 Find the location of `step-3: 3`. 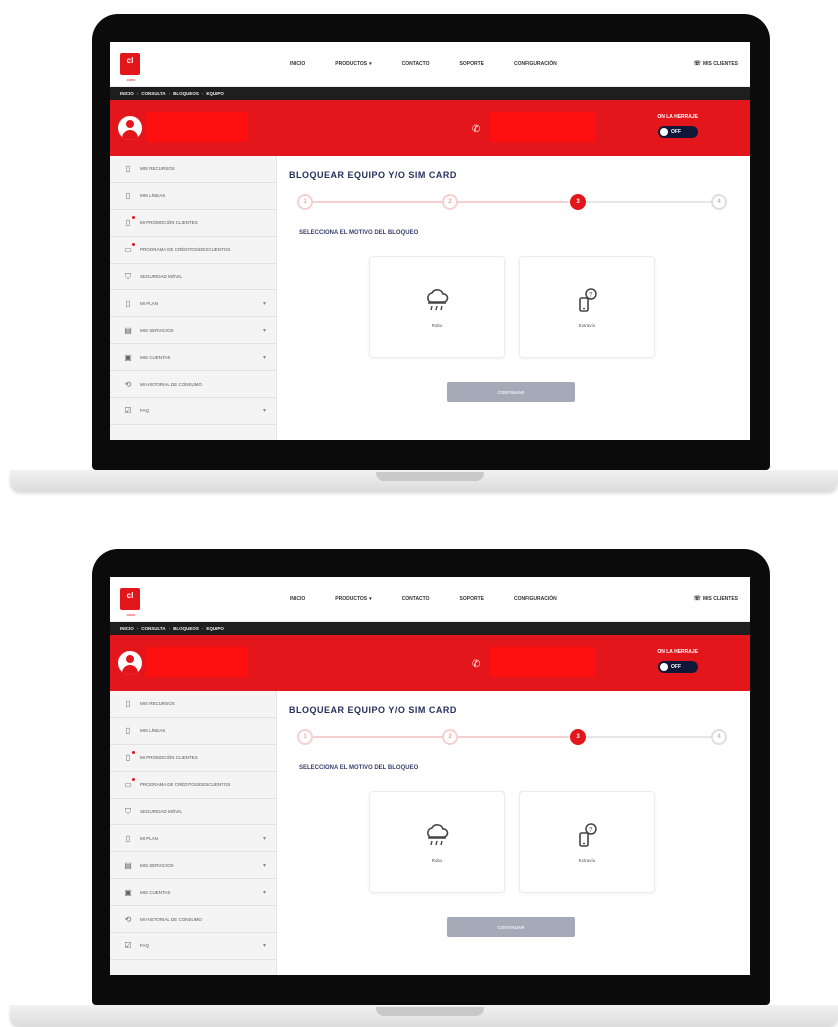

step-3: 3 is located at coordinates (578, 737).